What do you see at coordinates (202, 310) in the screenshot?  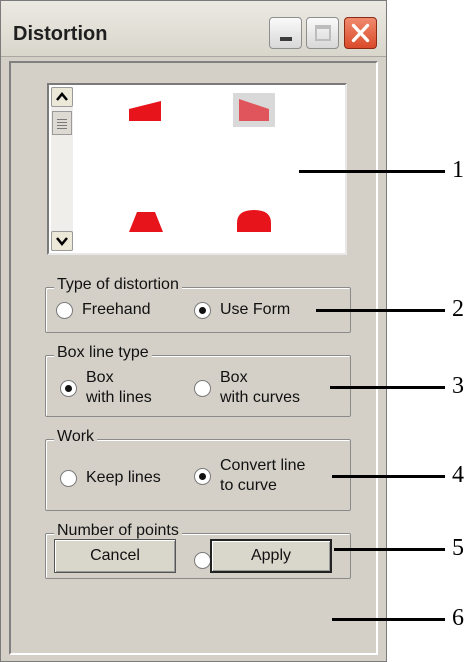 I see `radio-use-form-circle` at bounding box center [202, 310].